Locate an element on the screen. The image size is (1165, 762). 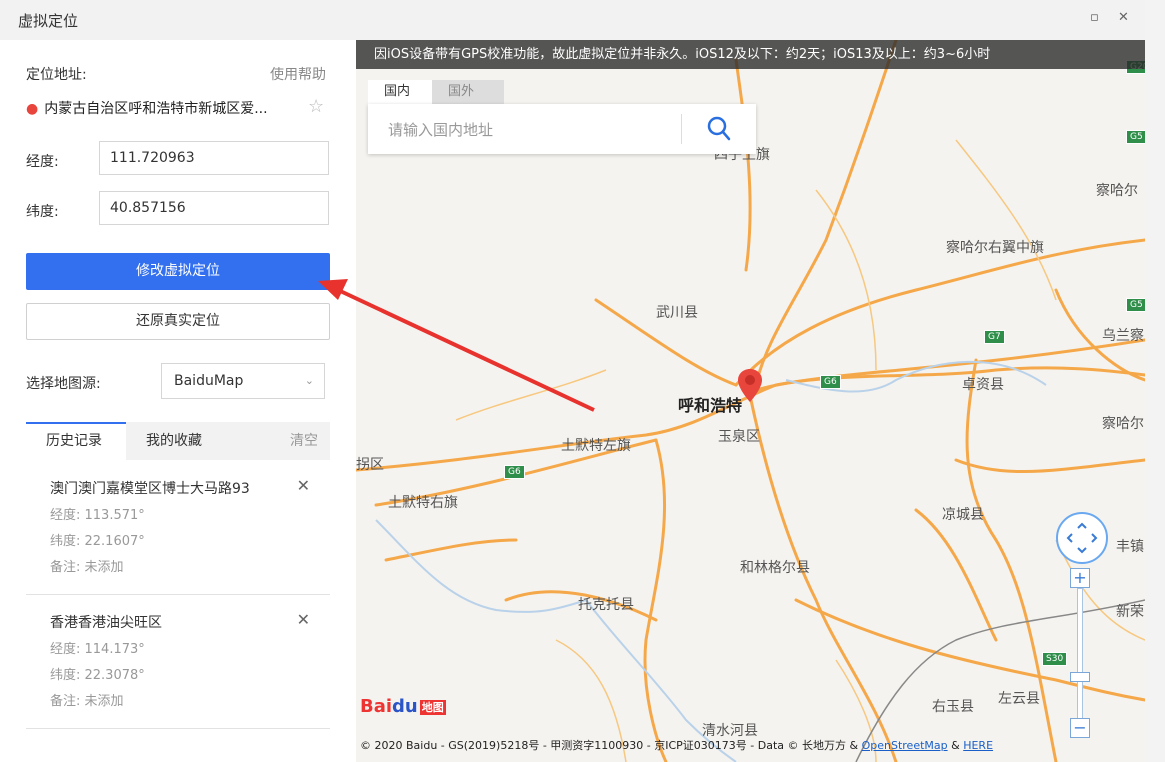
logo-du: du is located at coordinates (405, 706).